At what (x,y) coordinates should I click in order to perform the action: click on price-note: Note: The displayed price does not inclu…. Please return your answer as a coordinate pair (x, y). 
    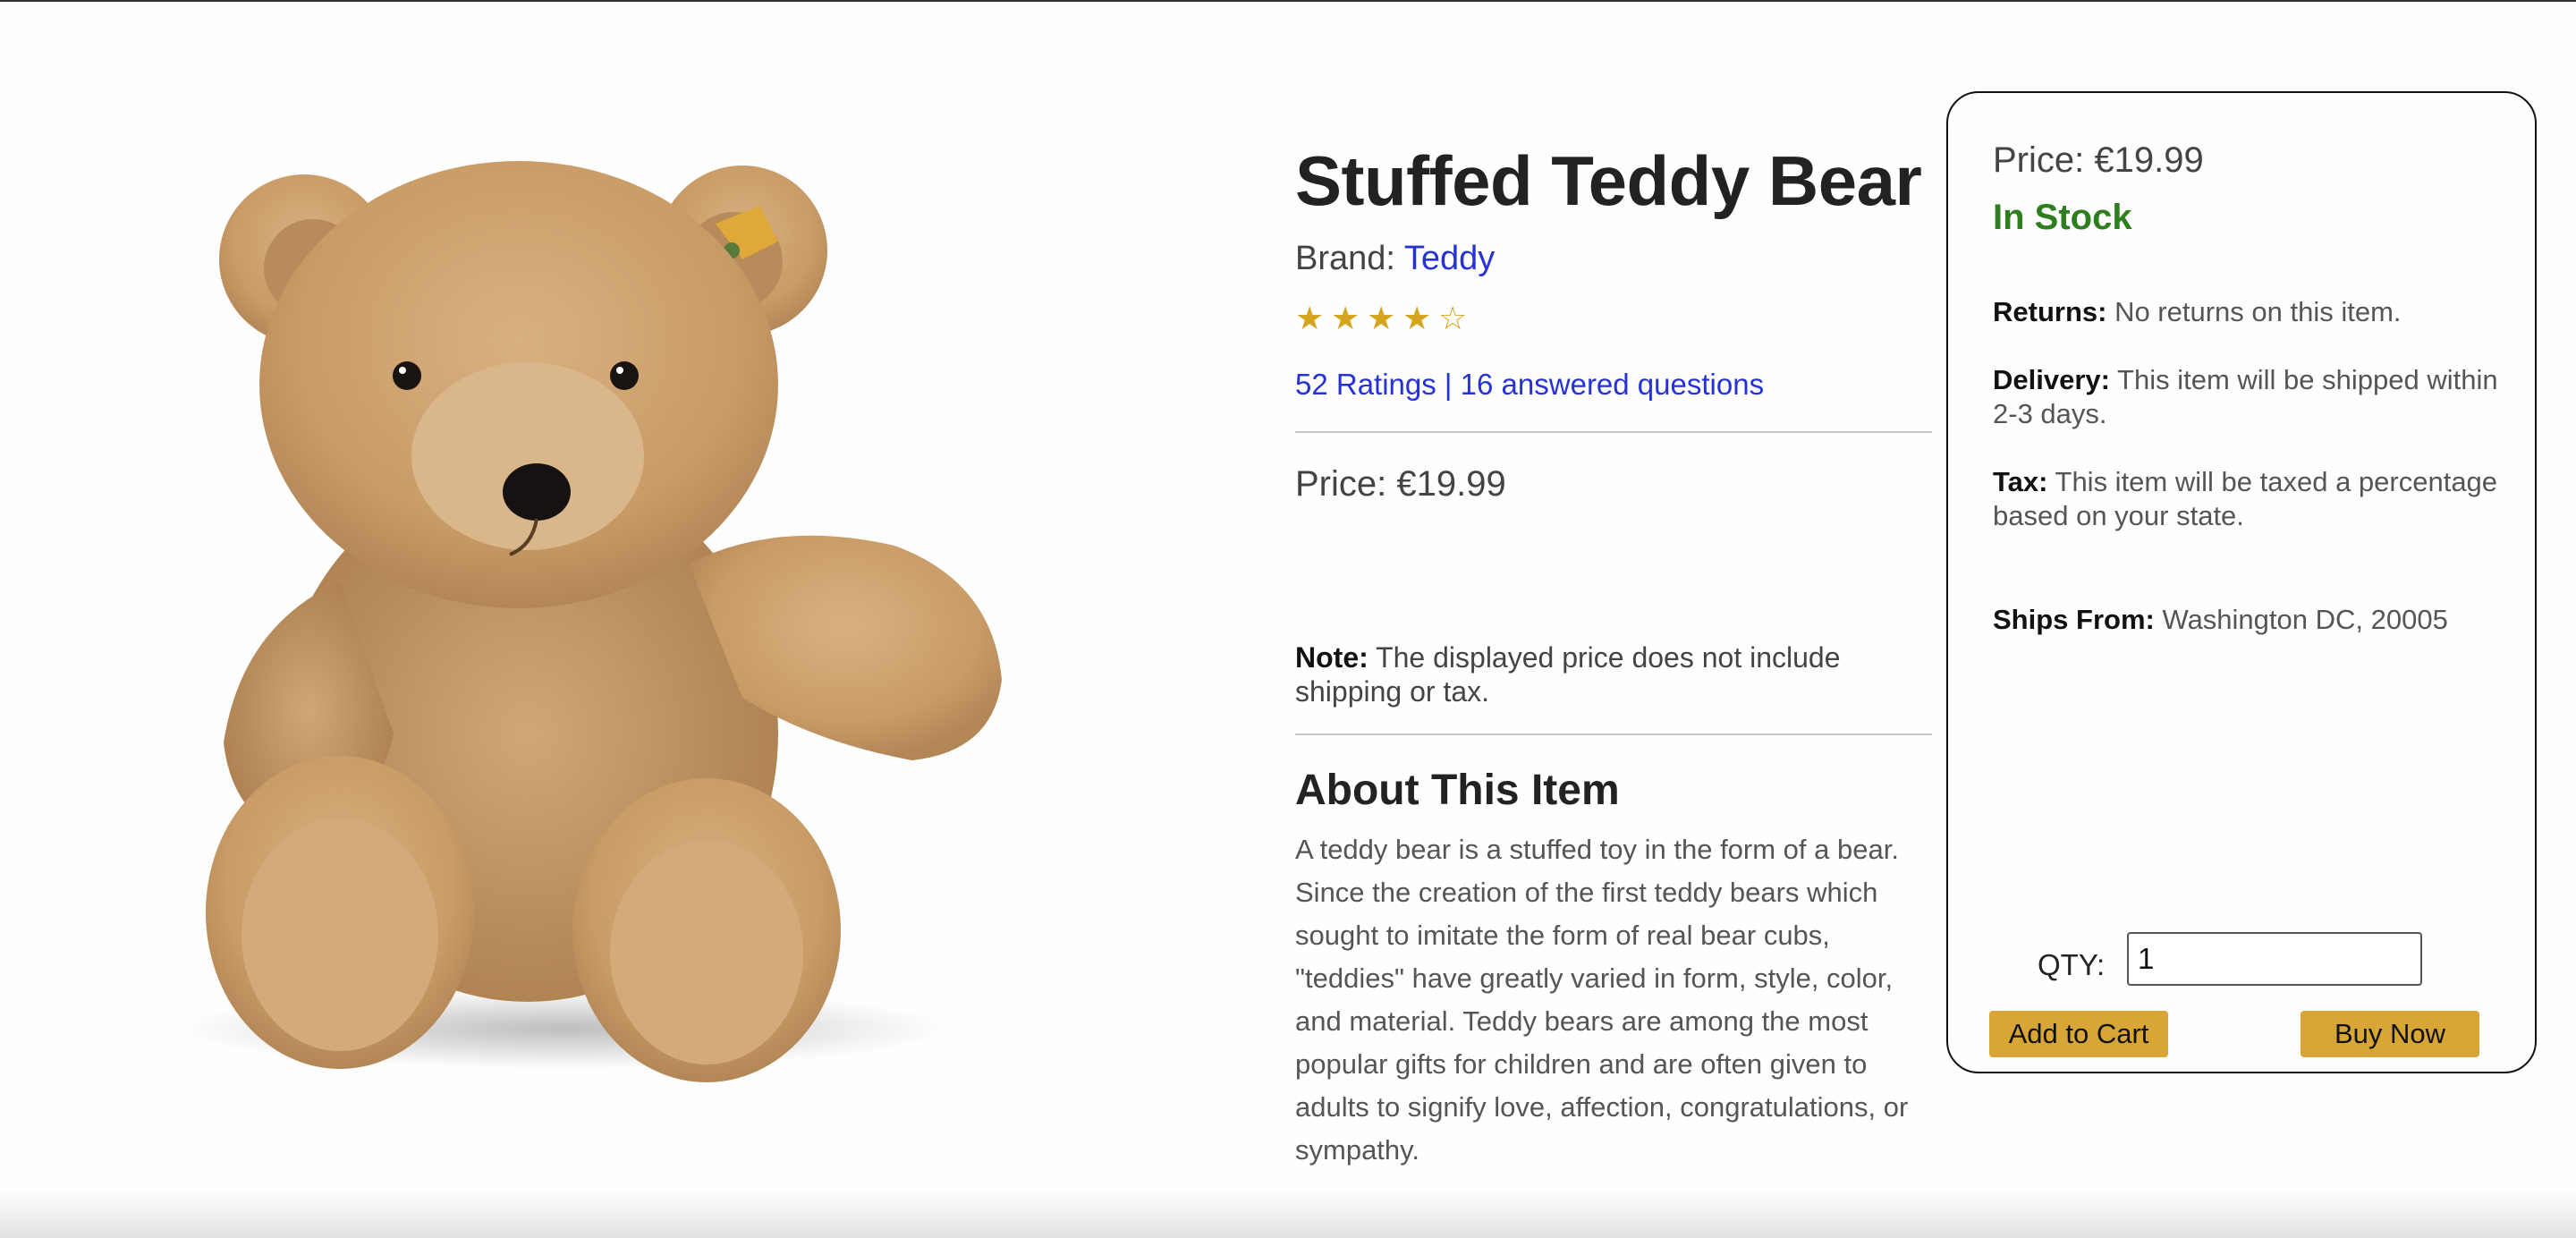
    Looking at the image, I should click on (1613, 674).